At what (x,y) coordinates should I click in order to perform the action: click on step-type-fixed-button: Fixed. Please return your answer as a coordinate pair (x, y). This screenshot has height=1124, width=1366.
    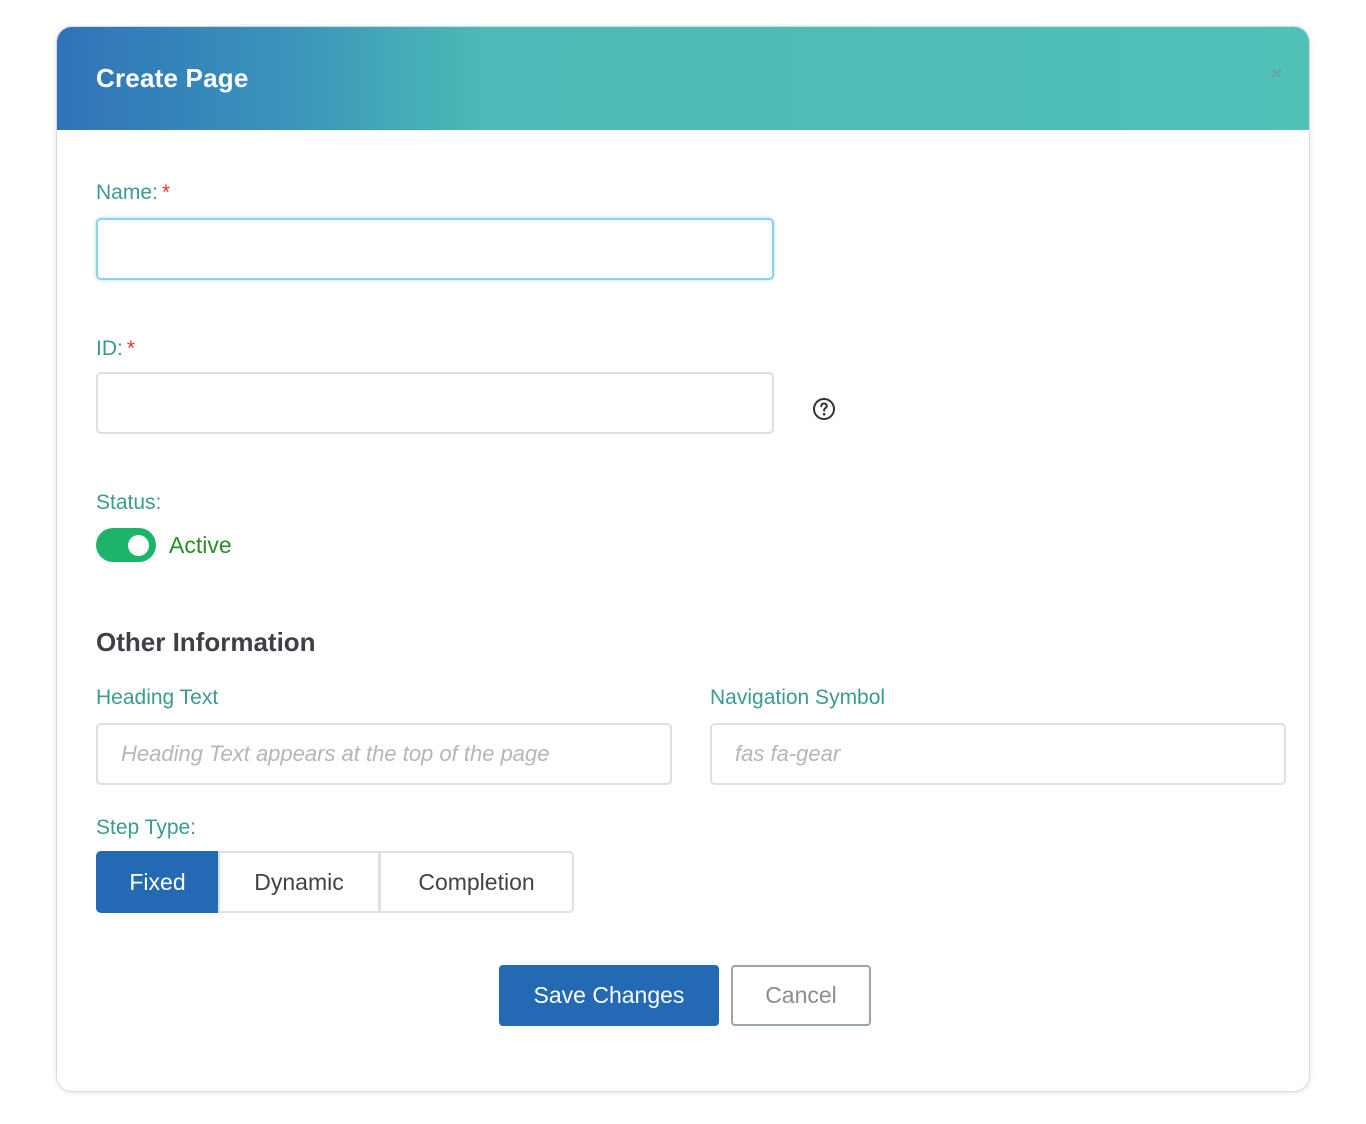
    Looking at the image, I should click on (157, 882).